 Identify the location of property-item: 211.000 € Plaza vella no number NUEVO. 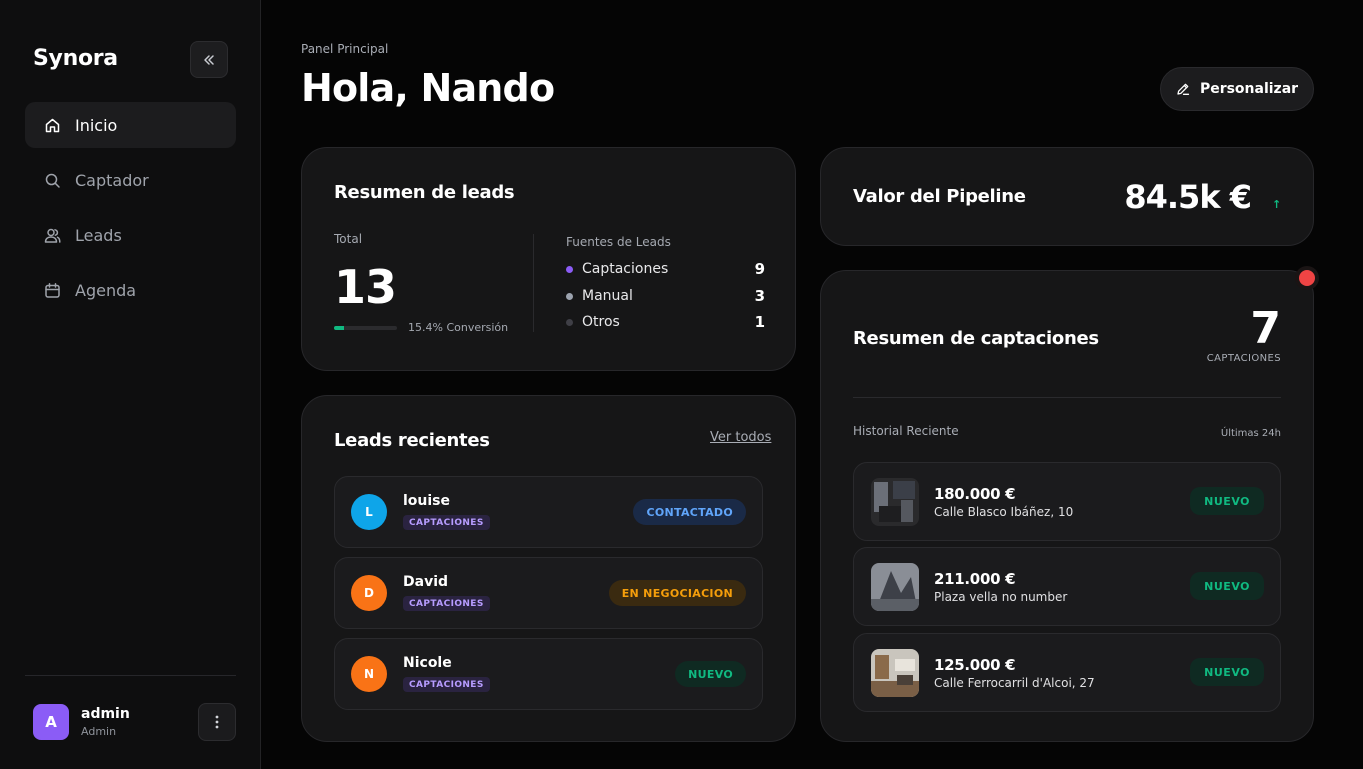
(1067, 586).